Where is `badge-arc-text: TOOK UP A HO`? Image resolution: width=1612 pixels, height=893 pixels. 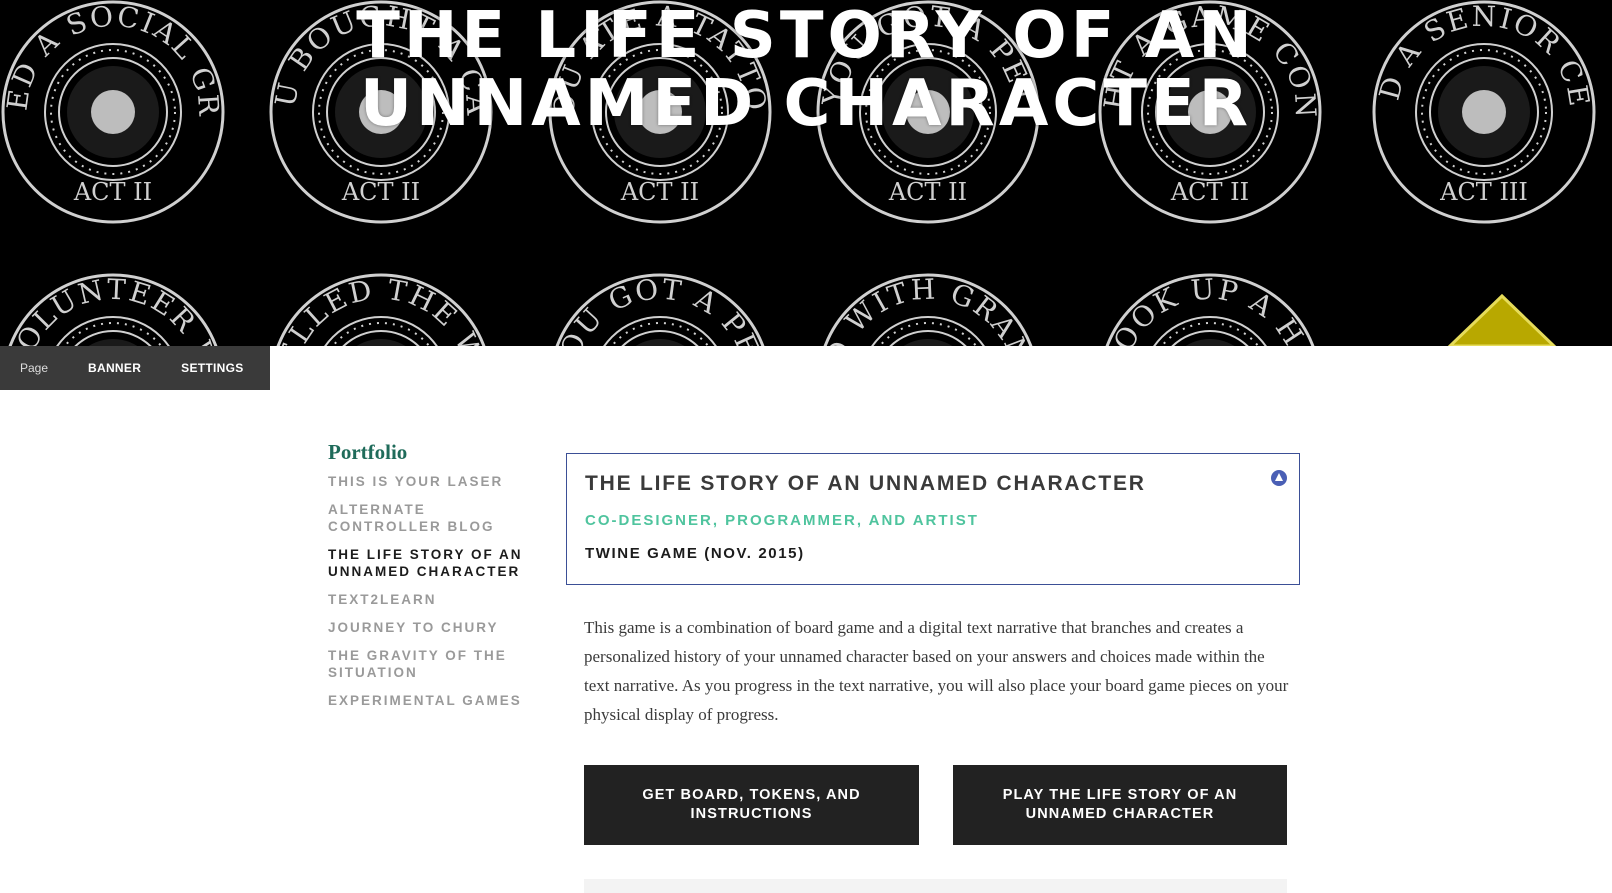
badge-arc-text: TOOK UP A HO is located at coordinates (1210, 309).